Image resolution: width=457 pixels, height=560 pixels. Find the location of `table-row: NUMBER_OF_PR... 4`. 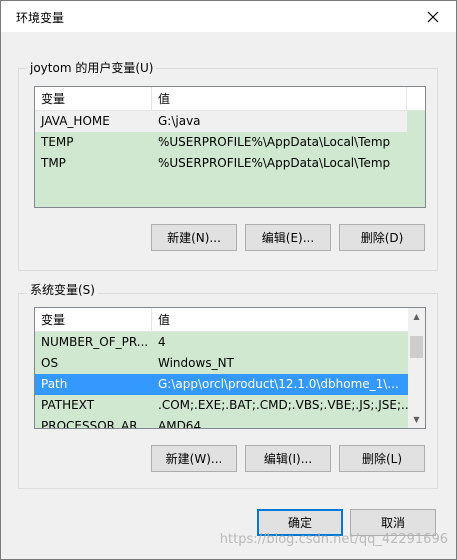

table-row: NUMBER_OF_PR... 4 is located at coordinates (221, 342).